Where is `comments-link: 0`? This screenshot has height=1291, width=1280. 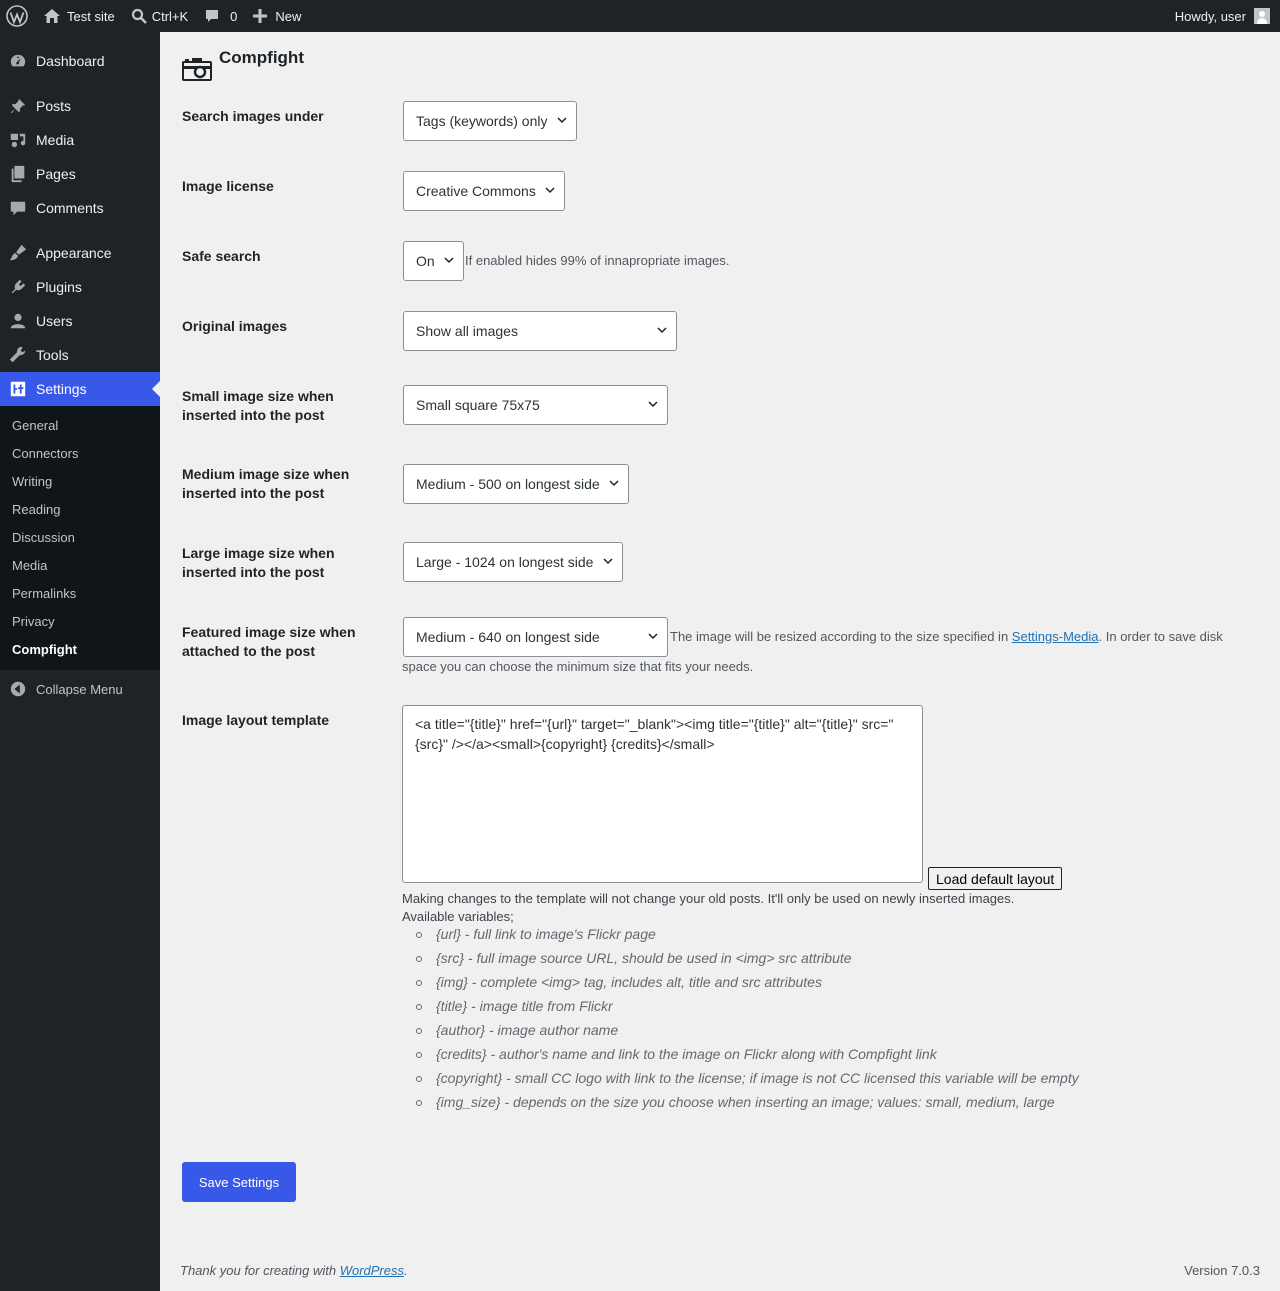
comments-link: 0 is located at coordinates (220, 16).